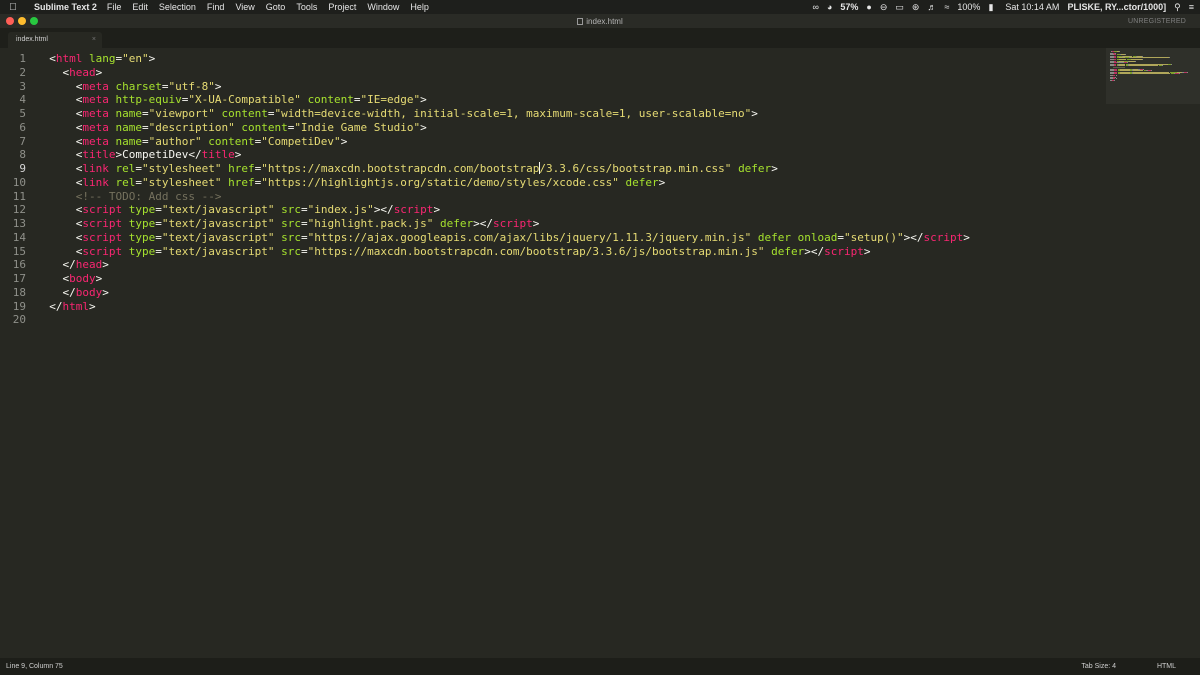 This screenshot has width=1200, height=675. Describe the element at coordinates (342, 7) in the screenshot. I see `menu-project: Project` at that location.